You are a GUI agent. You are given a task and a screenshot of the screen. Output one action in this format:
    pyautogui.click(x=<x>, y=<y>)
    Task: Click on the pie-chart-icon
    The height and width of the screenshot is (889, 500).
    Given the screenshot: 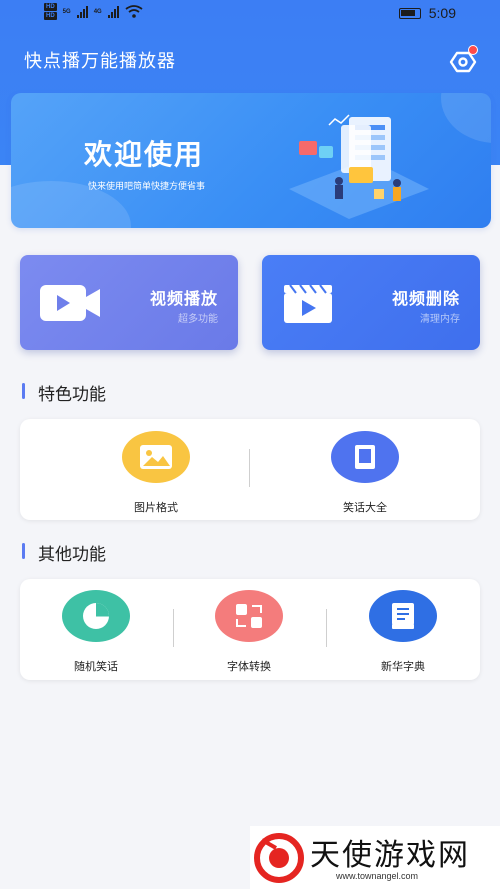 What is the action you would take?
    pyautogui.click(x=96, y=616)
    